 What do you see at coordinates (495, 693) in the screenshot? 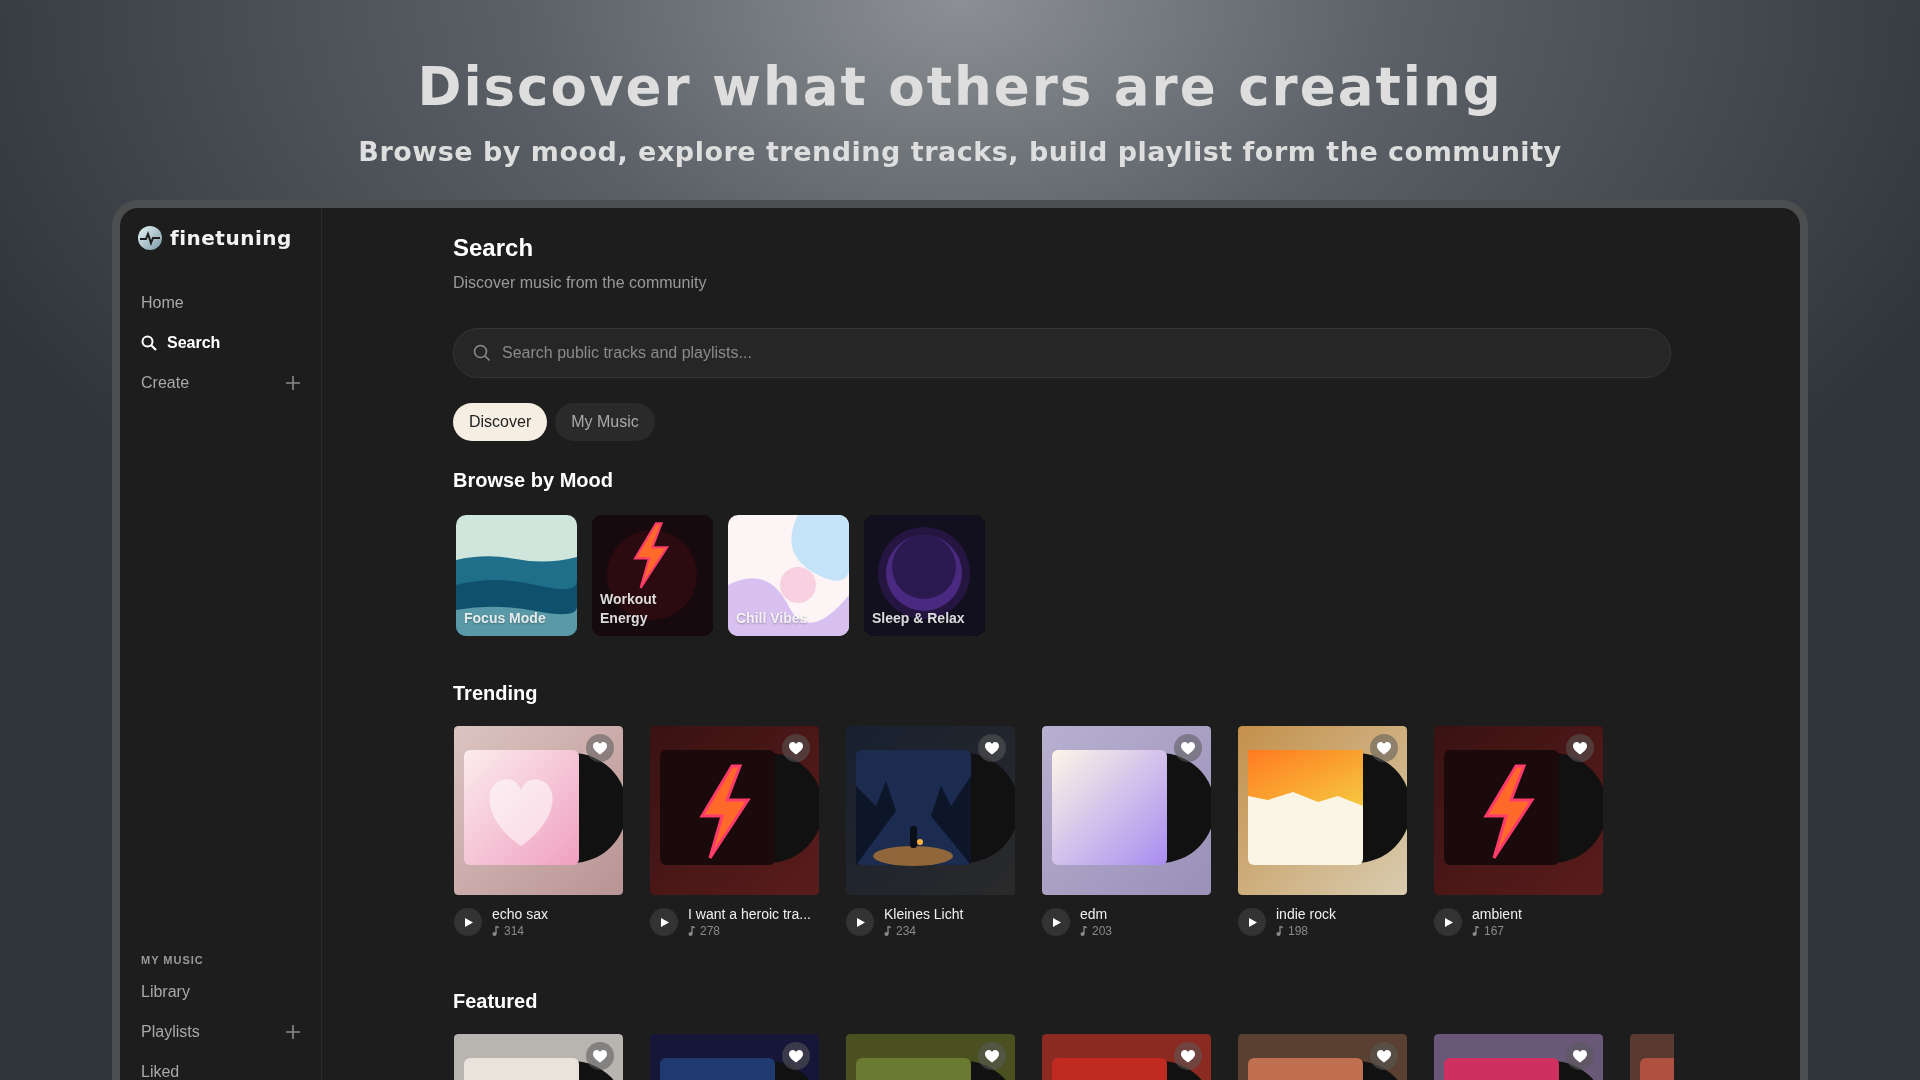
I see `section-heading: Trending` at bounding box center [495, 693].